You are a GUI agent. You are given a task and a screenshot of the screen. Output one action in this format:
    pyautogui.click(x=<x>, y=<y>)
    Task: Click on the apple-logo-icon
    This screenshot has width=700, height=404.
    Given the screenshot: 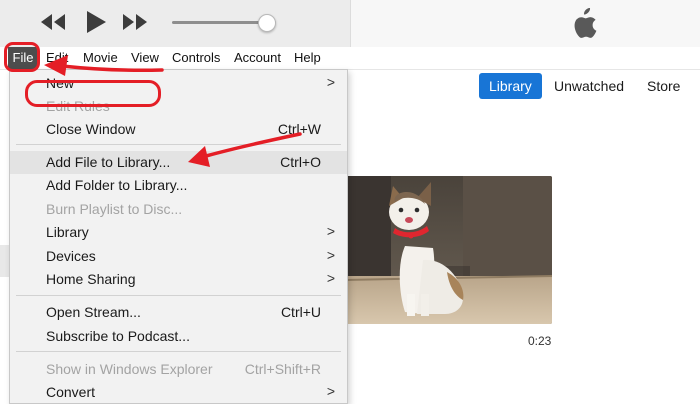 What is the action you would take?
    pyautogui.click(x=583, y=25)
    